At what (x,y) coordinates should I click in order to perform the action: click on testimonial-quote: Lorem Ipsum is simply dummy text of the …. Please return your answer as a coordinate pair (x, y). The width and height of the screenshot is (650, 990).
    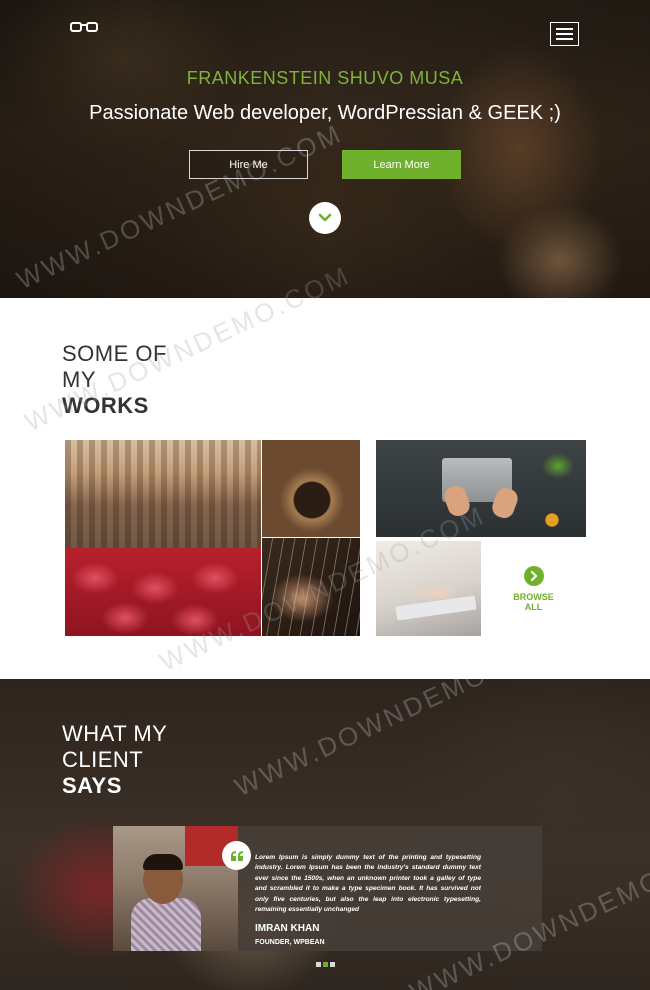
    Looking at the image, I should click on (368, 884).